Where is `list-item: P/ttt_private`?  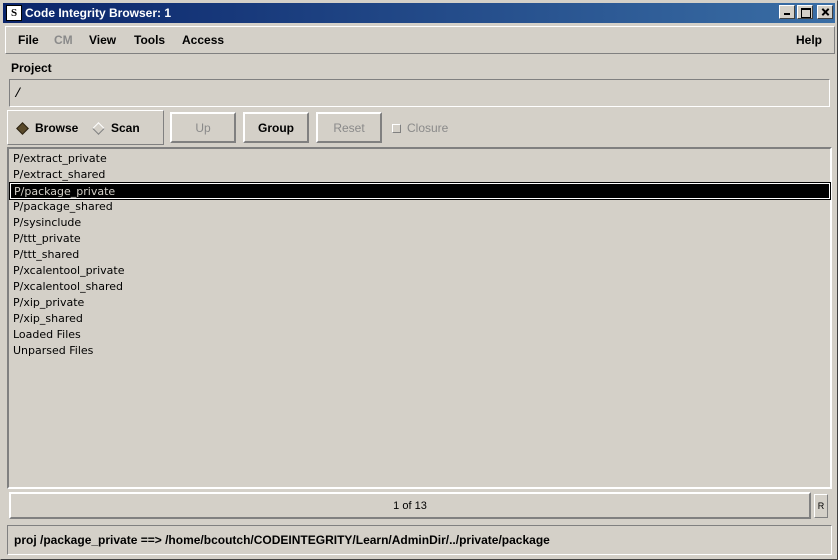 list-item: P/ttt_private is located at coordinates (420, 239).